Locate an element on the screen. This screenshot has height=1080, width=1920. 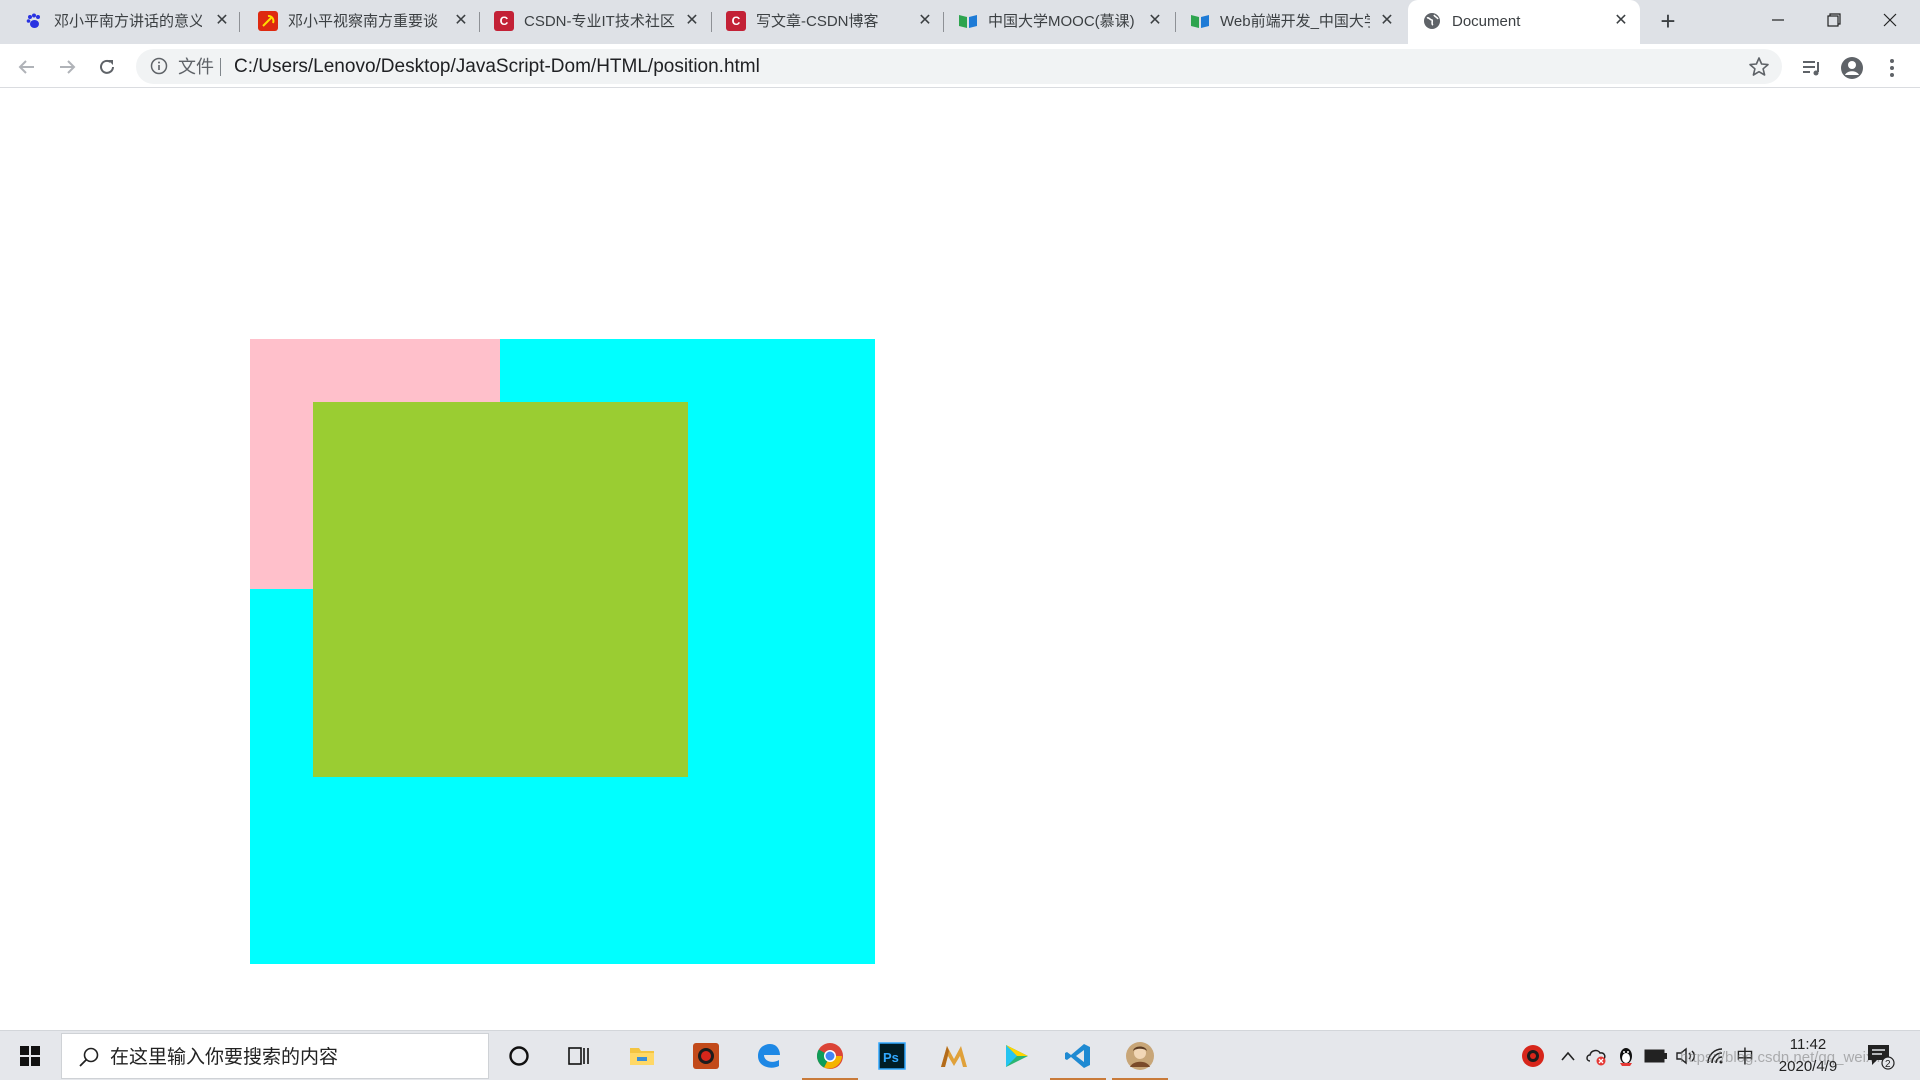
tab-6: Web前端开发_中国大学 ✕ is located at coordinates (1292, 22).